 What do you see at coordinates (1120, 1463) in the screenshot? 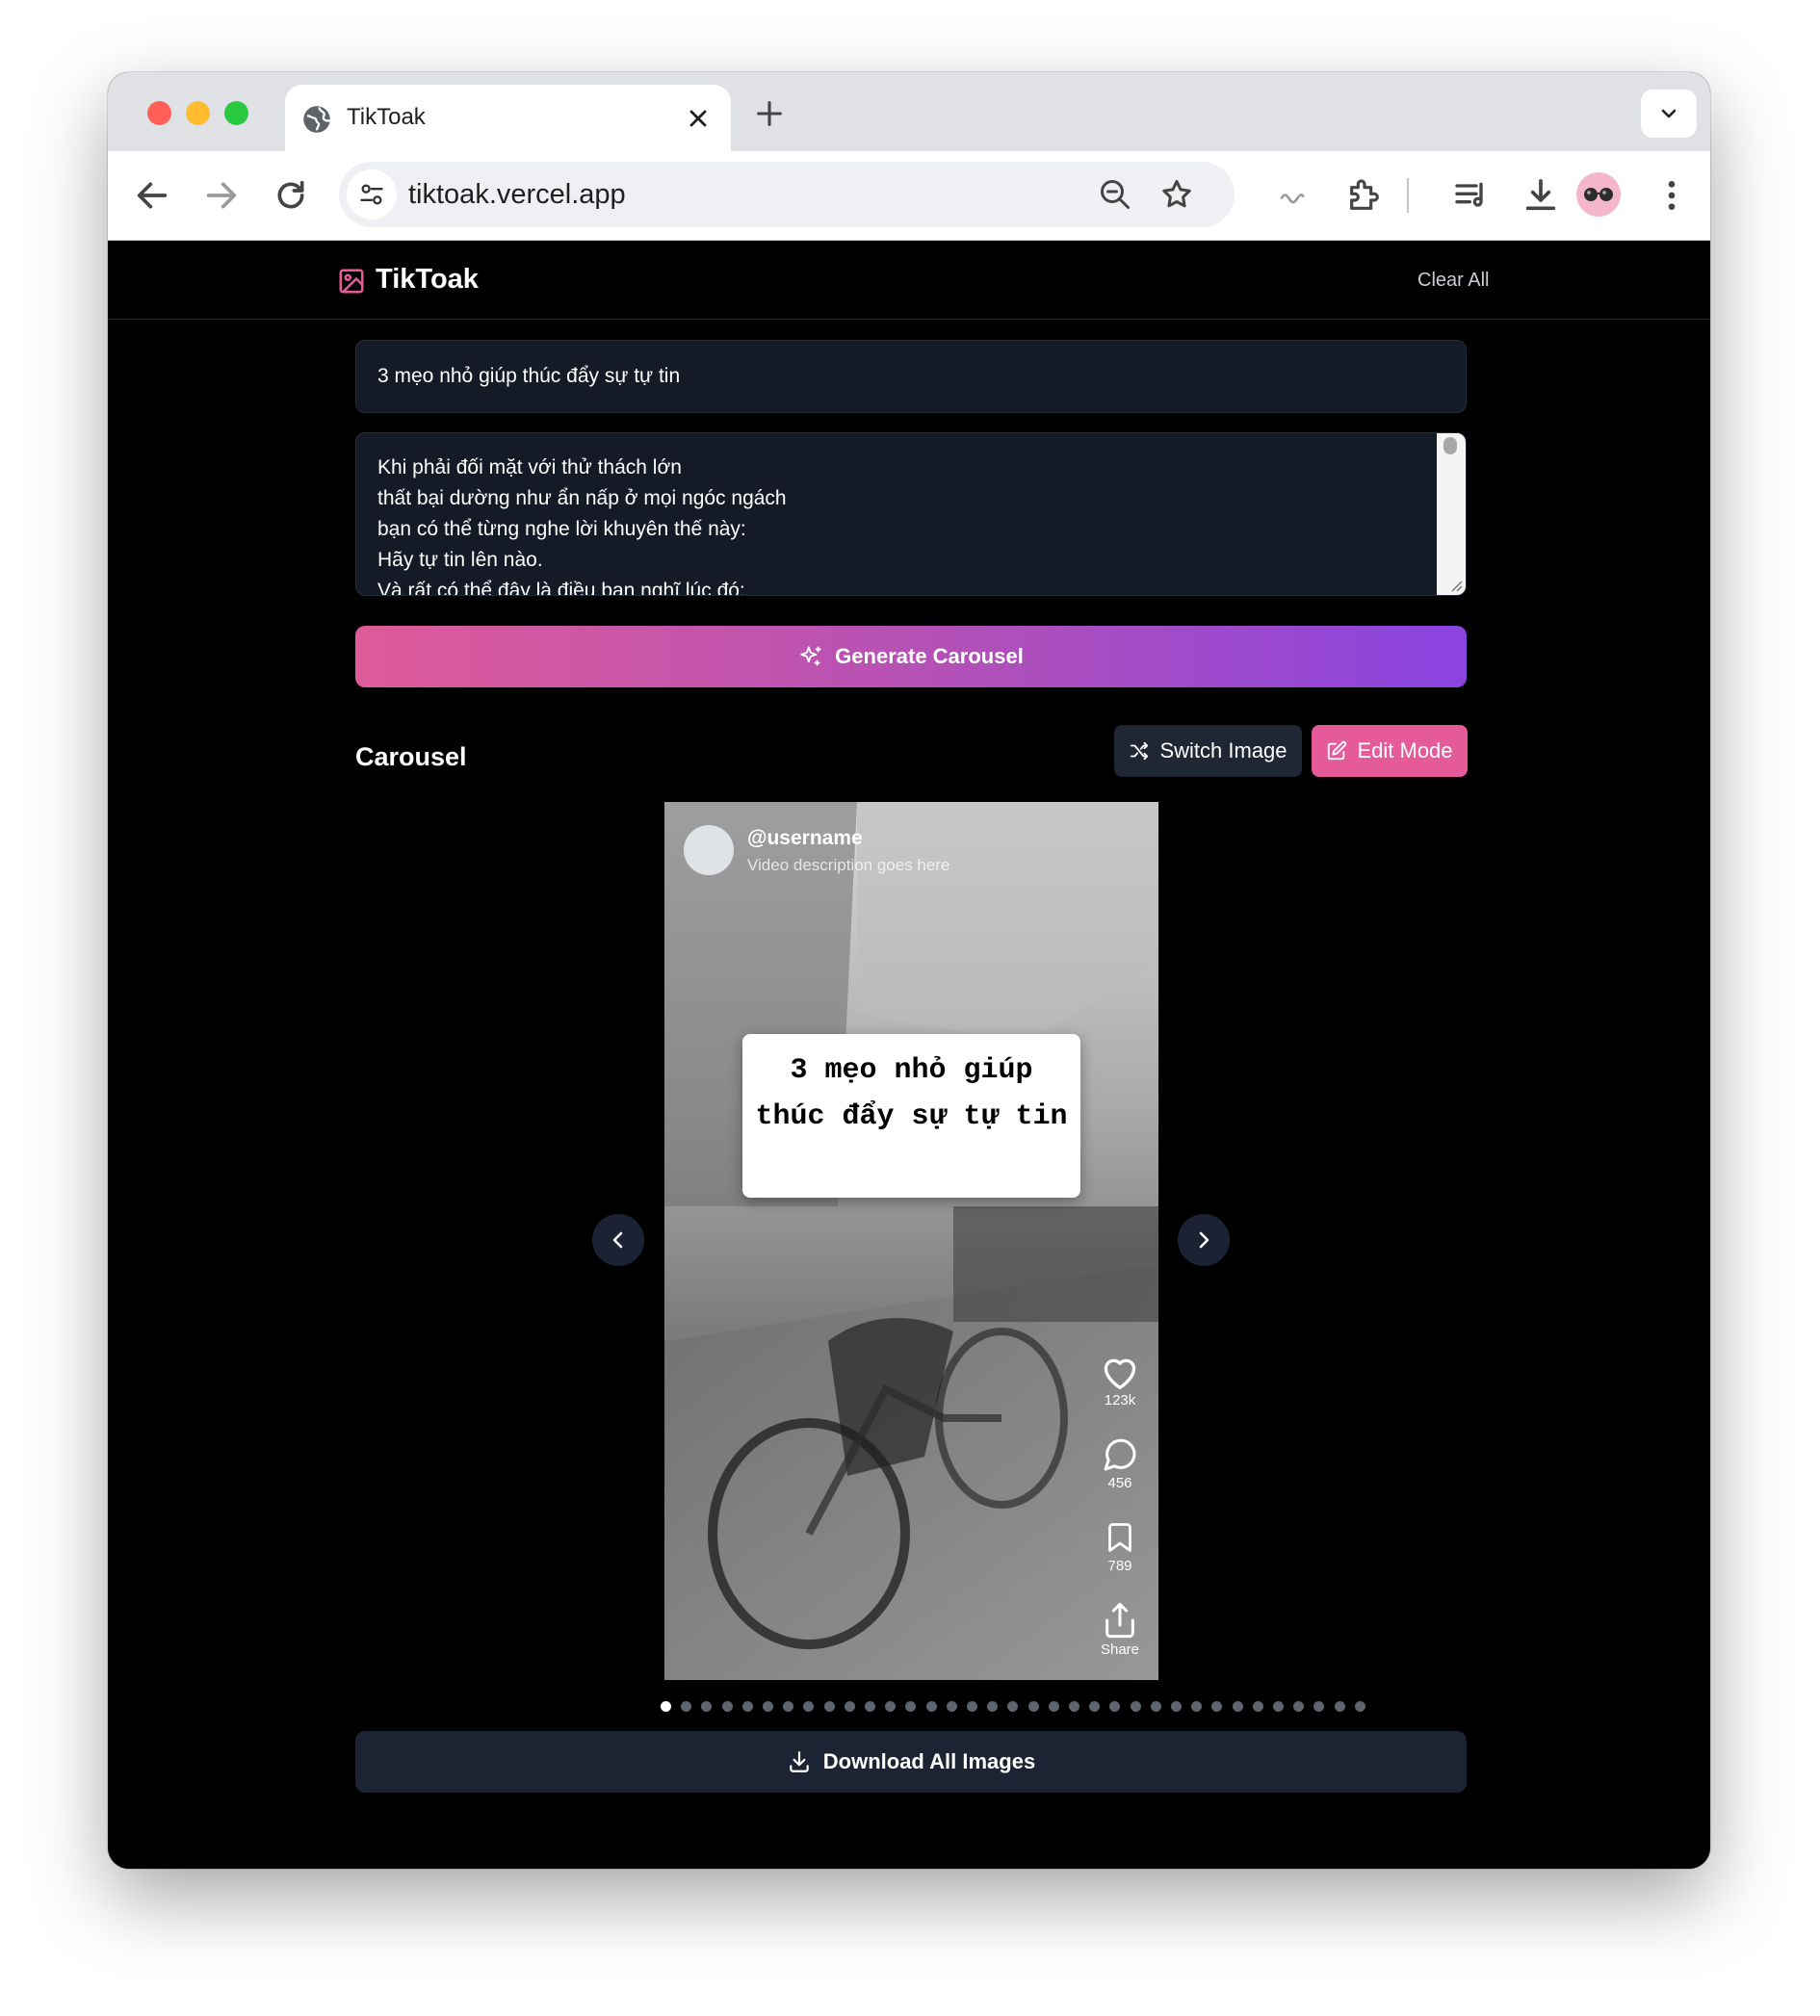
I see `comment-action: 456` at bounding box center [1120, 1463].